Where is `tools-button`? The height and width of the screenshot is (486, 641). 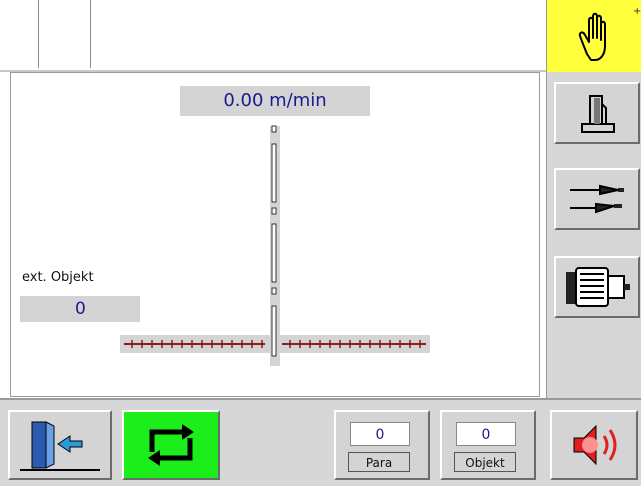 tools-button is located at coordinates (597, 199).